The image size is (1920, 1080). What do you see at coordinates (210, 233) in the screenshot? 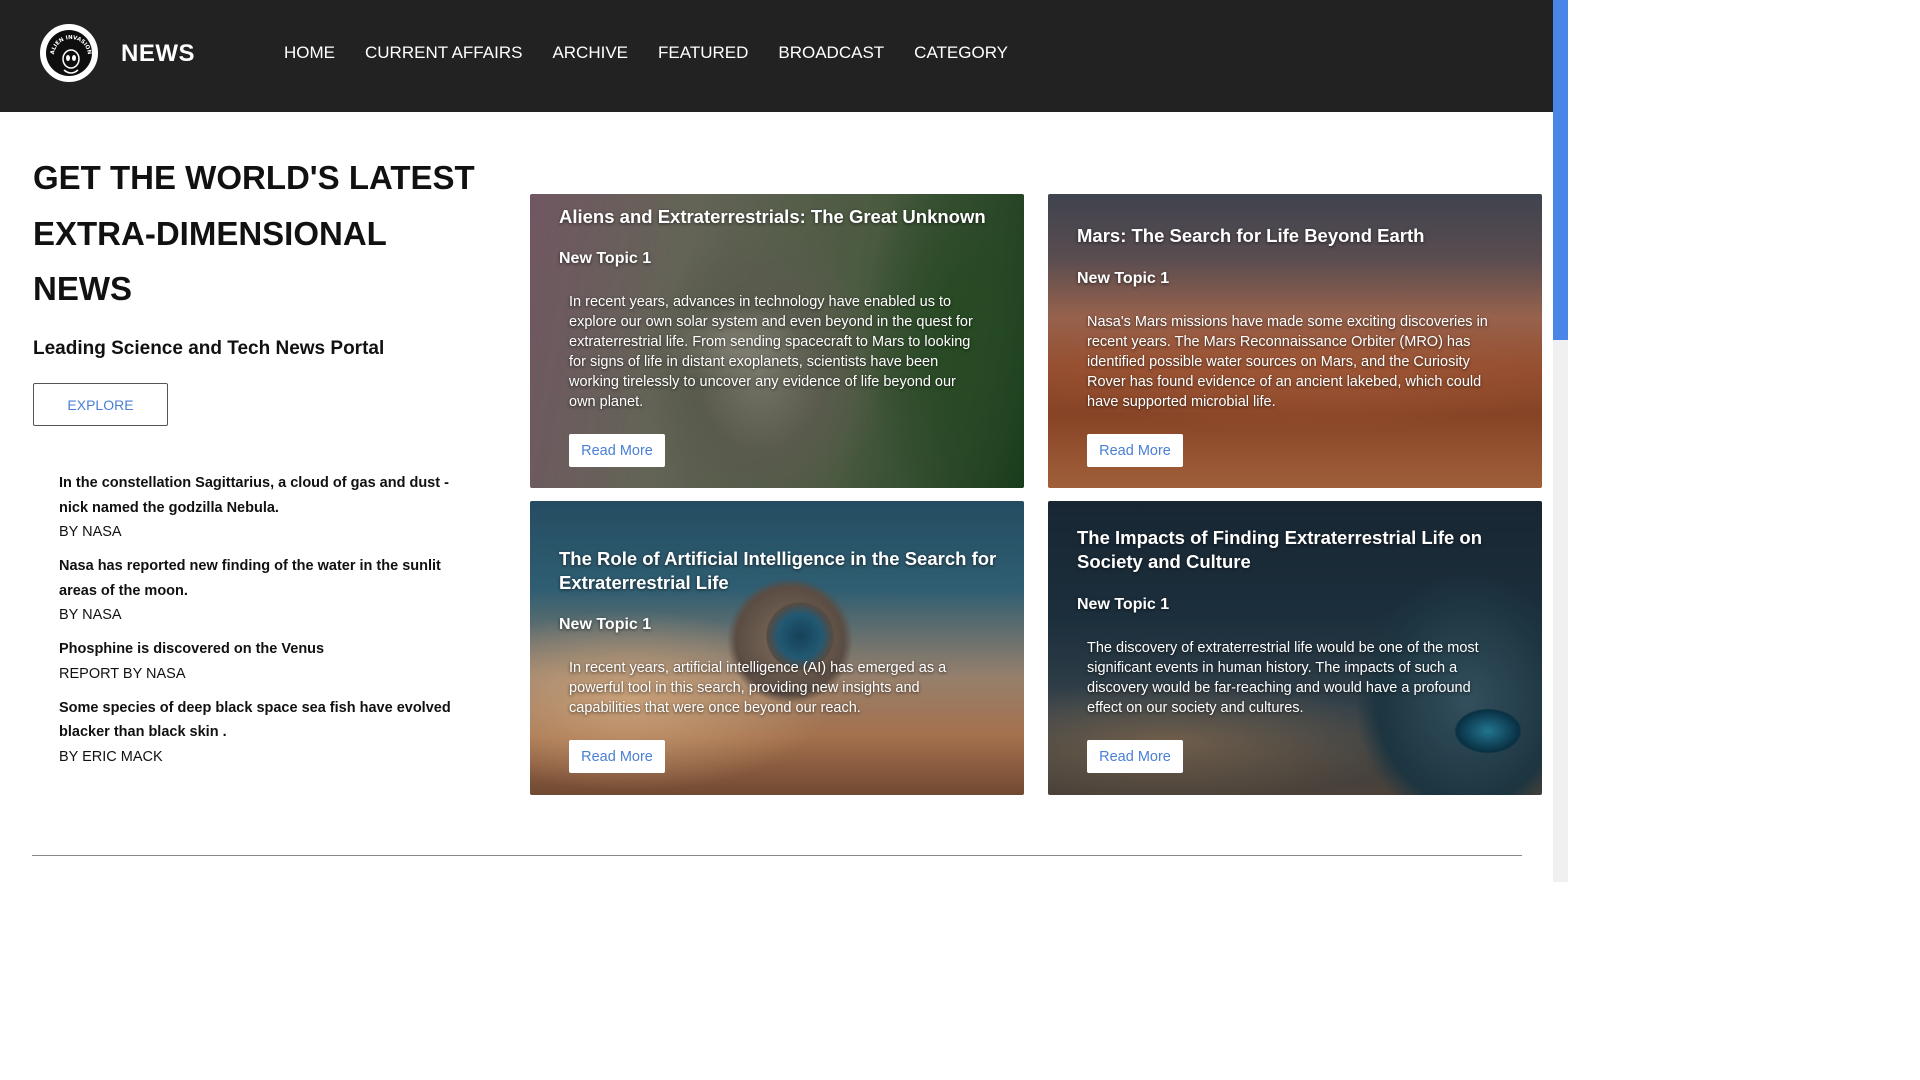
I see `hero-title-line-2: EXTRA-DIMENSIONAL` at bounding box center [210, 233].